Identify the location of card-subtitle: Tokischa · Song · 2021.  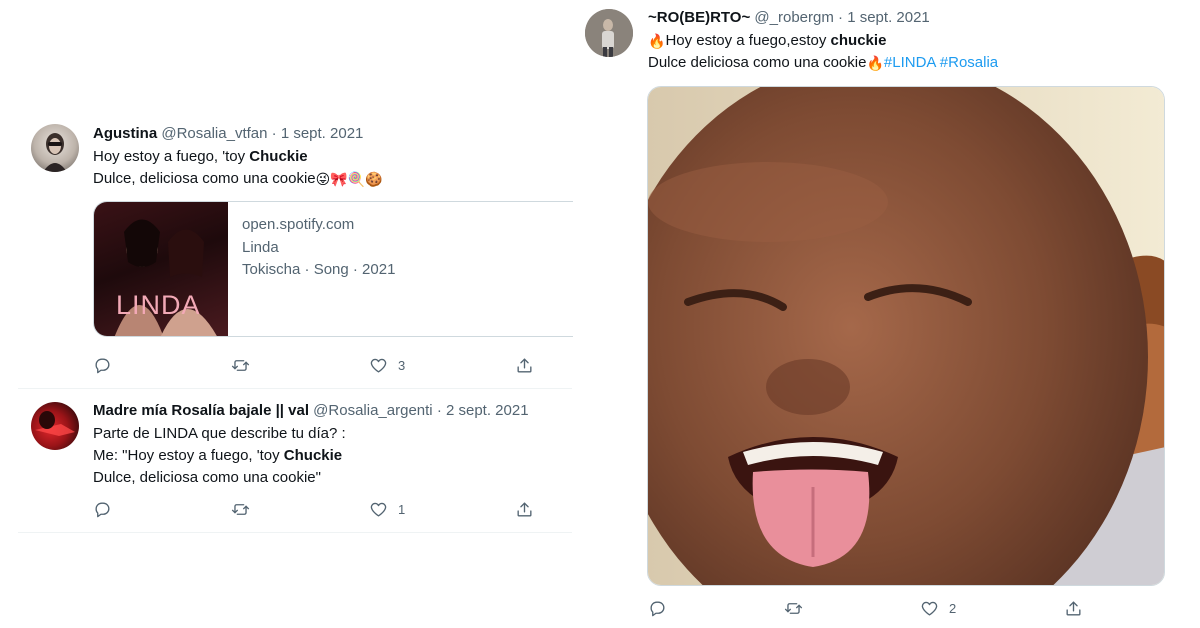
(319, 269).